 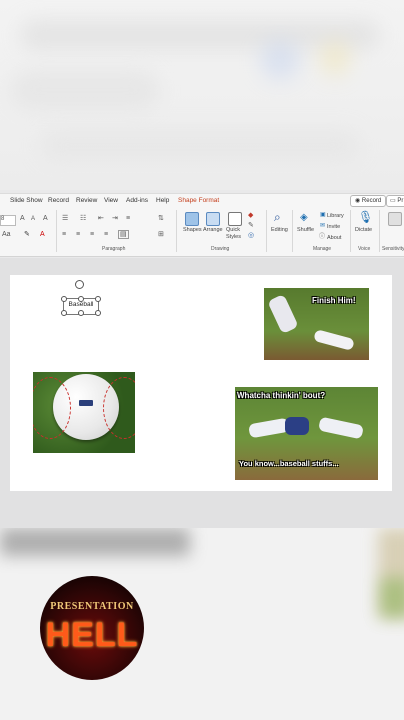 What do you see at coordinates (334, 300) in the screenshot?
I see `meme-caption: Finish Him!` at bounding box center [334, 300].